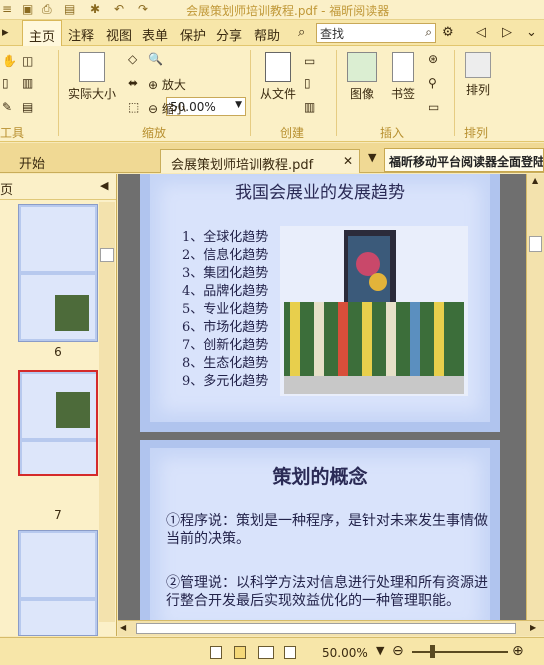 This screenshot has width=544, height=665. Describe the element at coordinates (518, 651) in the screenshot. I see `zoom-in-status-icon: ⊕` at that location.